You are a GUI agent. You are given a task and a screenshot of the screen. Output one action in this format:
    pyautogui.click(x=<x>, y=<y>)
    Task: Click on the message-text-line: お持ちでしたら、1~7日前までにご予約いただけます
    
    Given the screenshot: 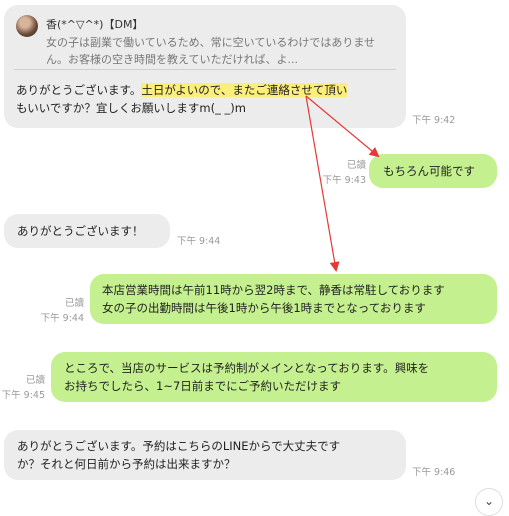 What is the action you would take?
    pyautogui.click(x=203, y=386)
    